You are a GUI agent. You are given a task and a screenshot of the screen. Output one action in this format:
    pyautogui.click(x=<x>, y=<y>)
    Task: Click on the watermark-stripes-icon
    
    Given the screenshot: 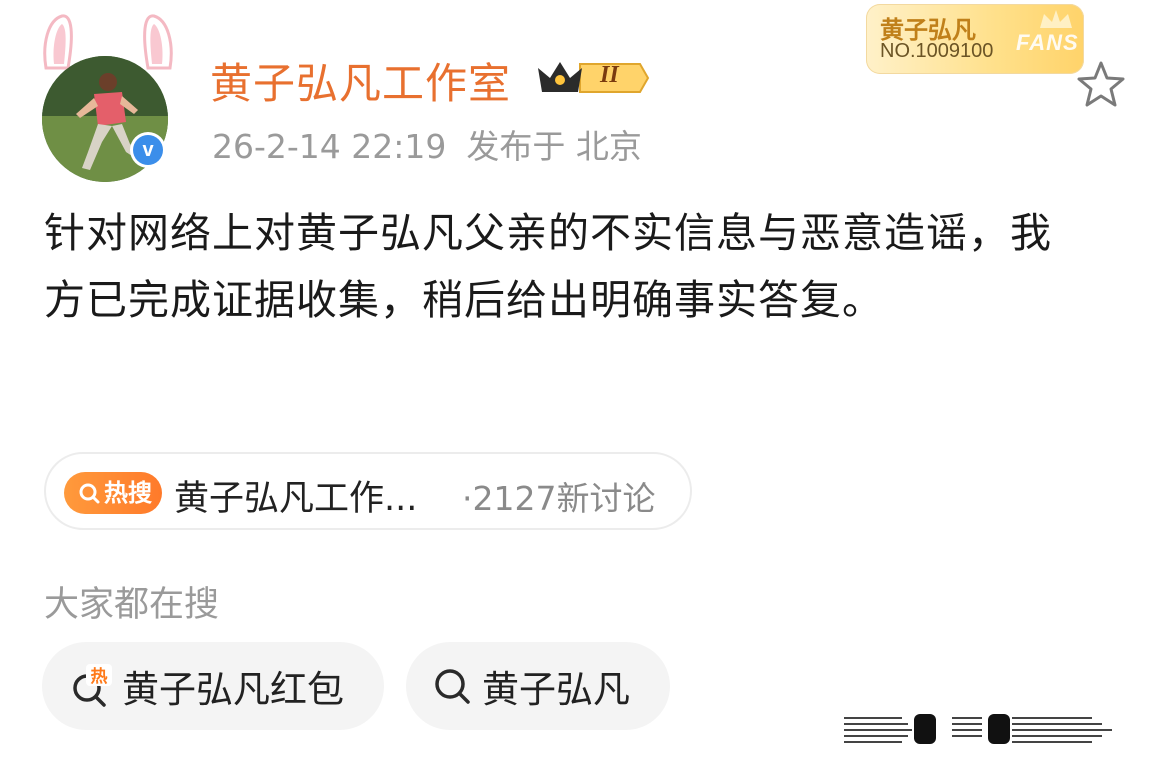 What is the action you would take?
    pyautogui.click(x=978, y=729)
    